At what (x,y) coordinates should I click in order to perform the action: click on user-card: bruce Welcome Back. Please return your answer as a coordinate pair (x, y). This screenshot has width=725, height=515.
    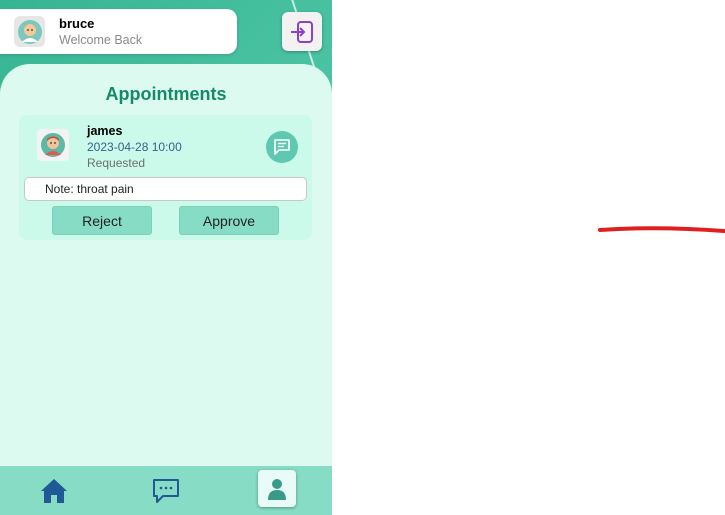
    Looking at the image, I should click on (118, 31).